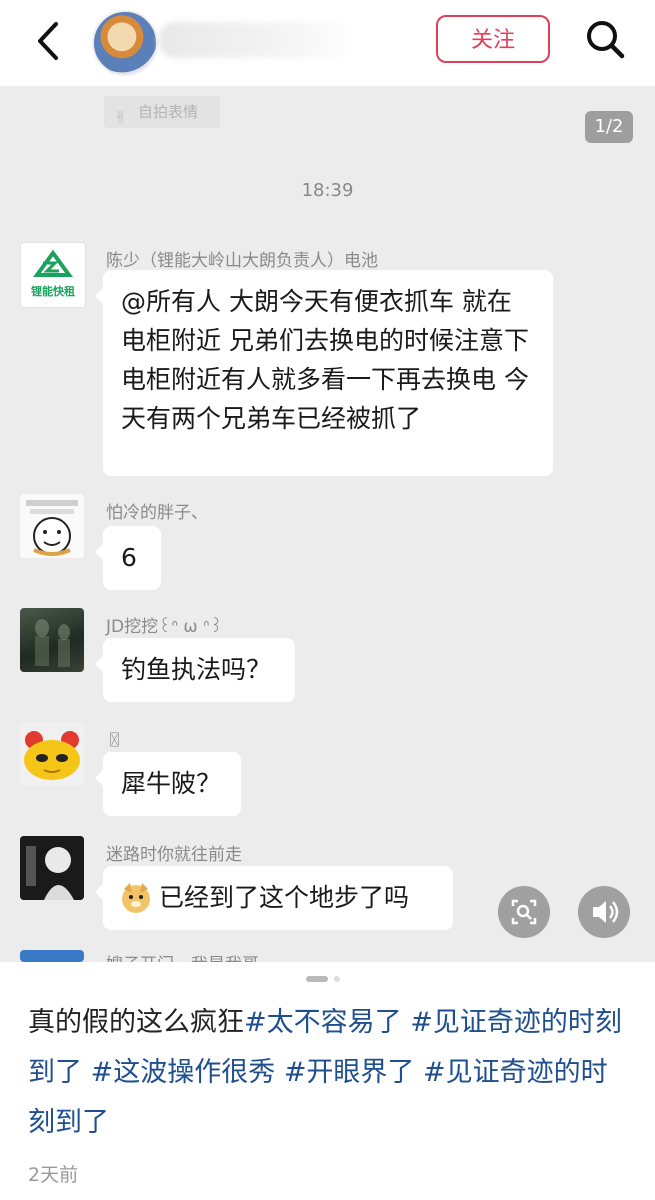  I want to click on cartoon-face-icon, so click(52, 528).